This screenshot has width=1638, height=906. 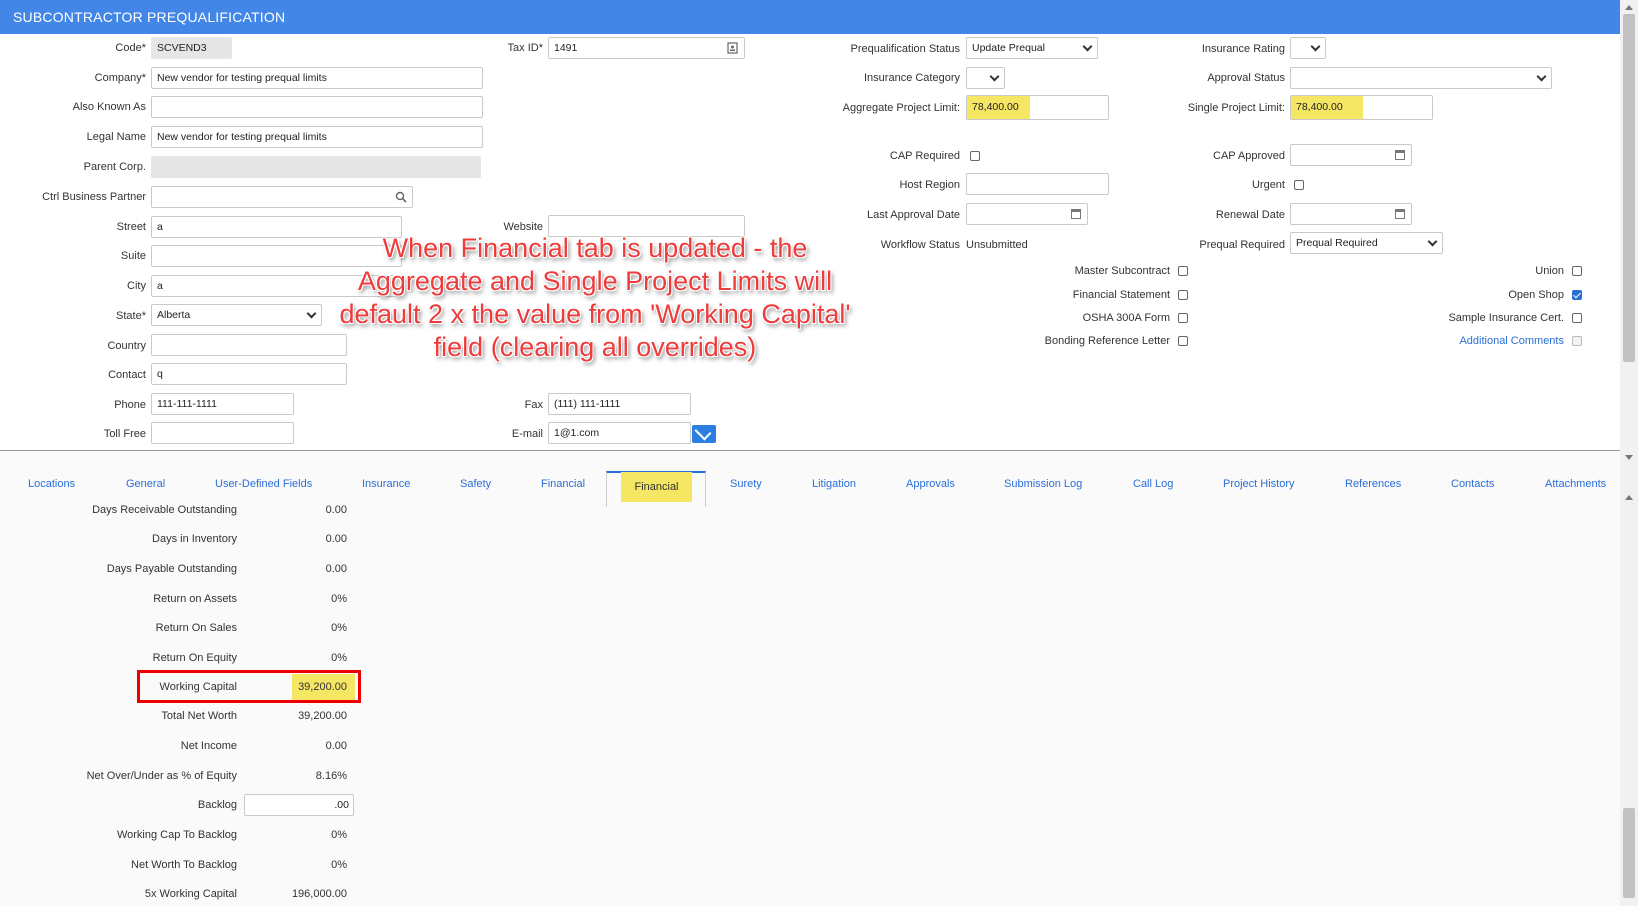 I want to click on tab-general: General, so click(x=145, y=484).